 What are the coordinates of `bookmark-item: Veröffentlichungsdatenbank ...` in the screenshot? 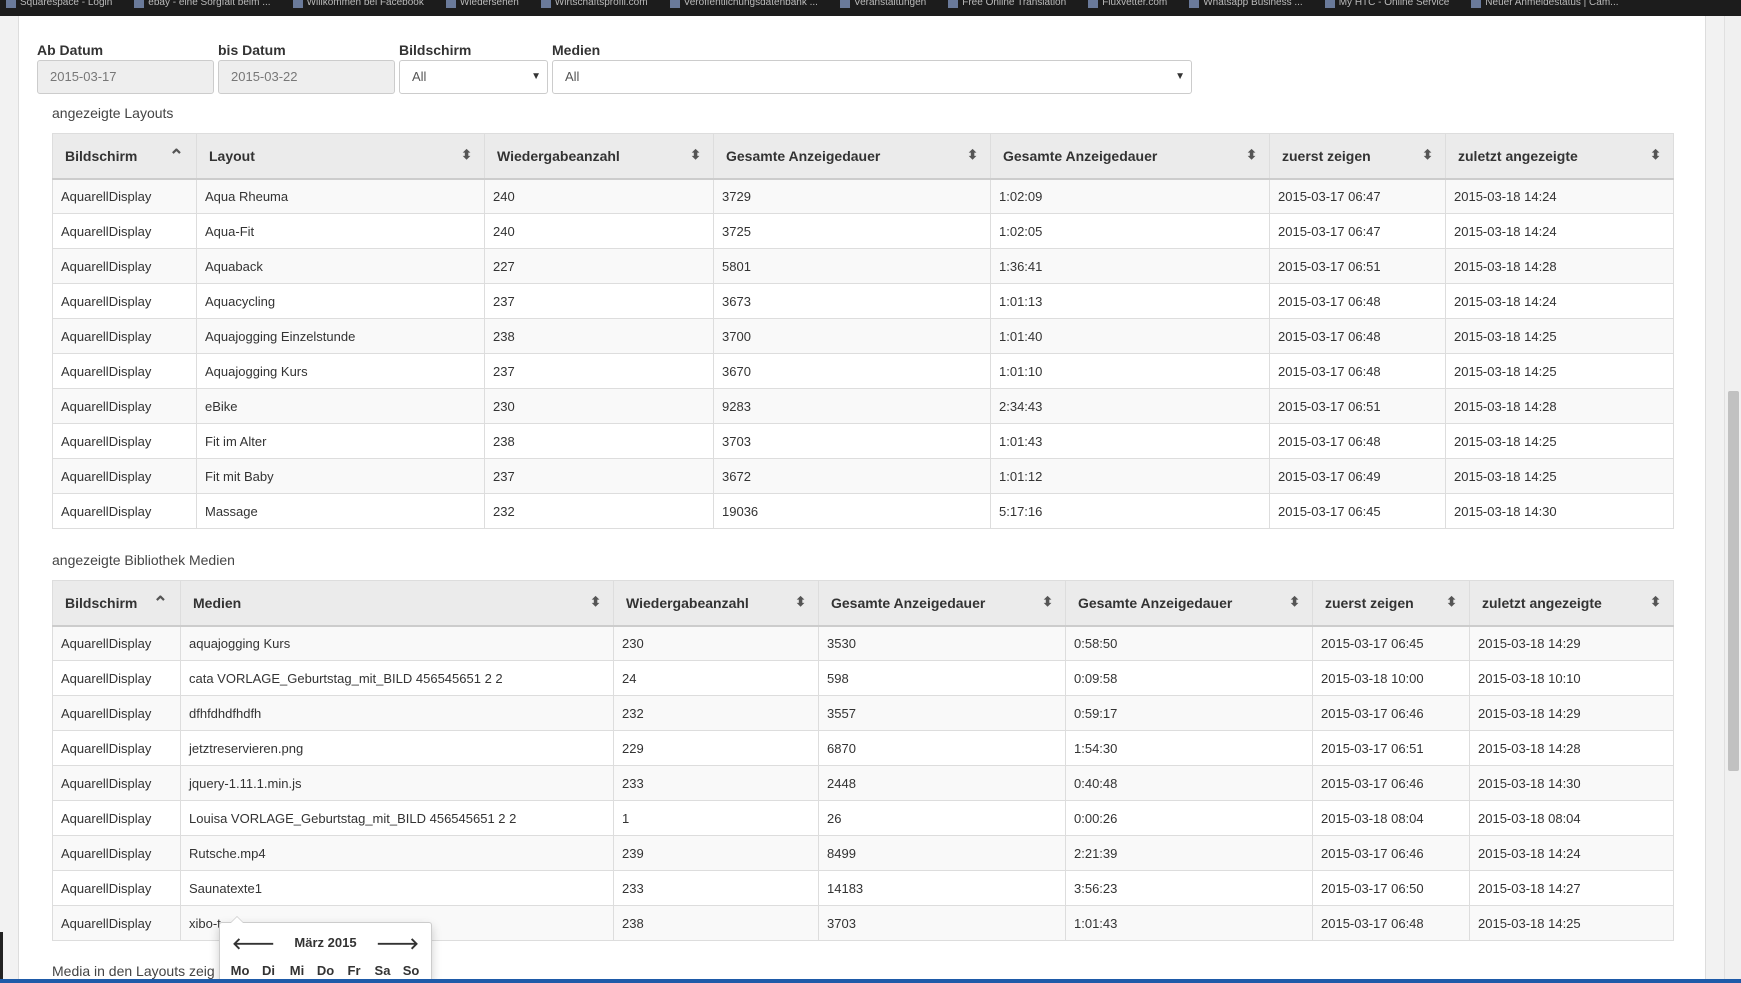 It's located at (744, 4).